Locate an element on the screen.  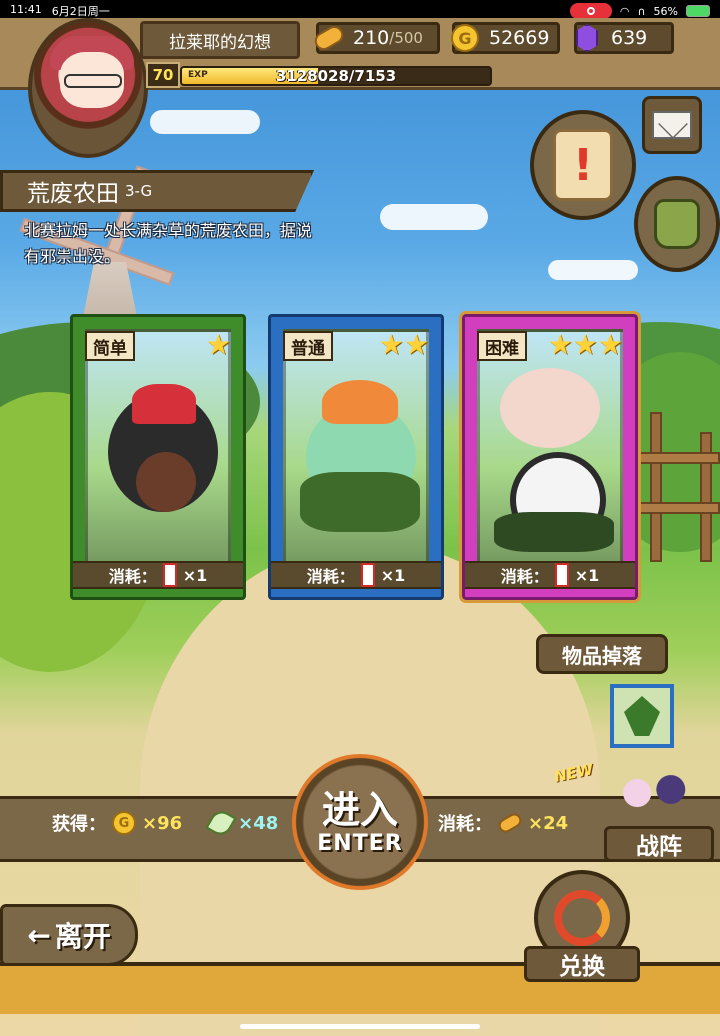
stamina-value: 210 is located at coordinates (371, 38).